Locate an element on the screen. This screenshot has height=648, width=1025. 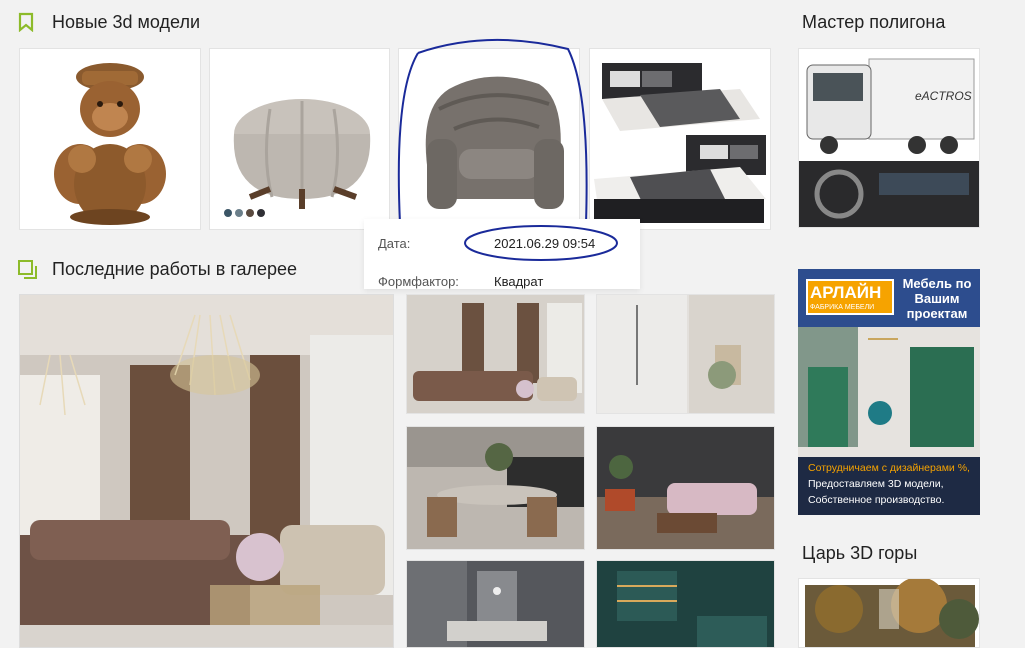
model-card-pouf is located at coordinates (299, 139).